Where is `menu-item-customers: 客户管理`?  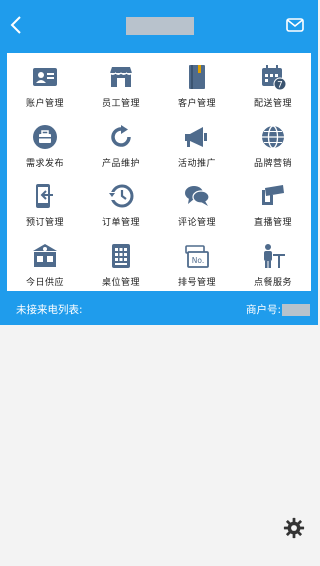 menu-item-customers: 客户管理 is located at coordinates (197, 83).